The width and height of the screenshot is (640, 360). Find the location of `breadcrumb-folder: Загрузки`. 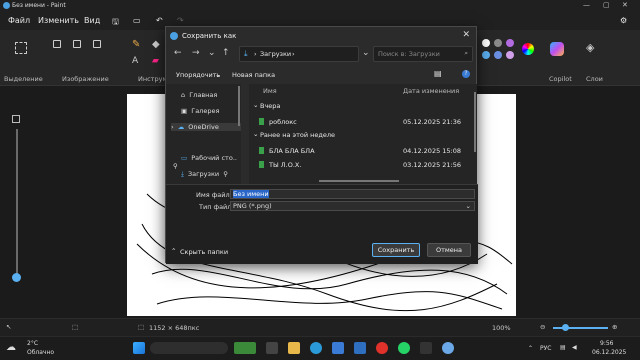

breadcrumb-folder: Загрузки is located at coordinates (275, 54).